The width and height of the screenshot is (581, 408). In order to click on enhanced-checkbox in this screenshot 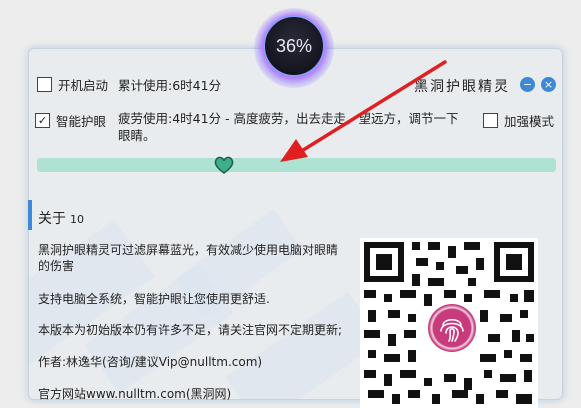, I will do `click(490, 120)`.